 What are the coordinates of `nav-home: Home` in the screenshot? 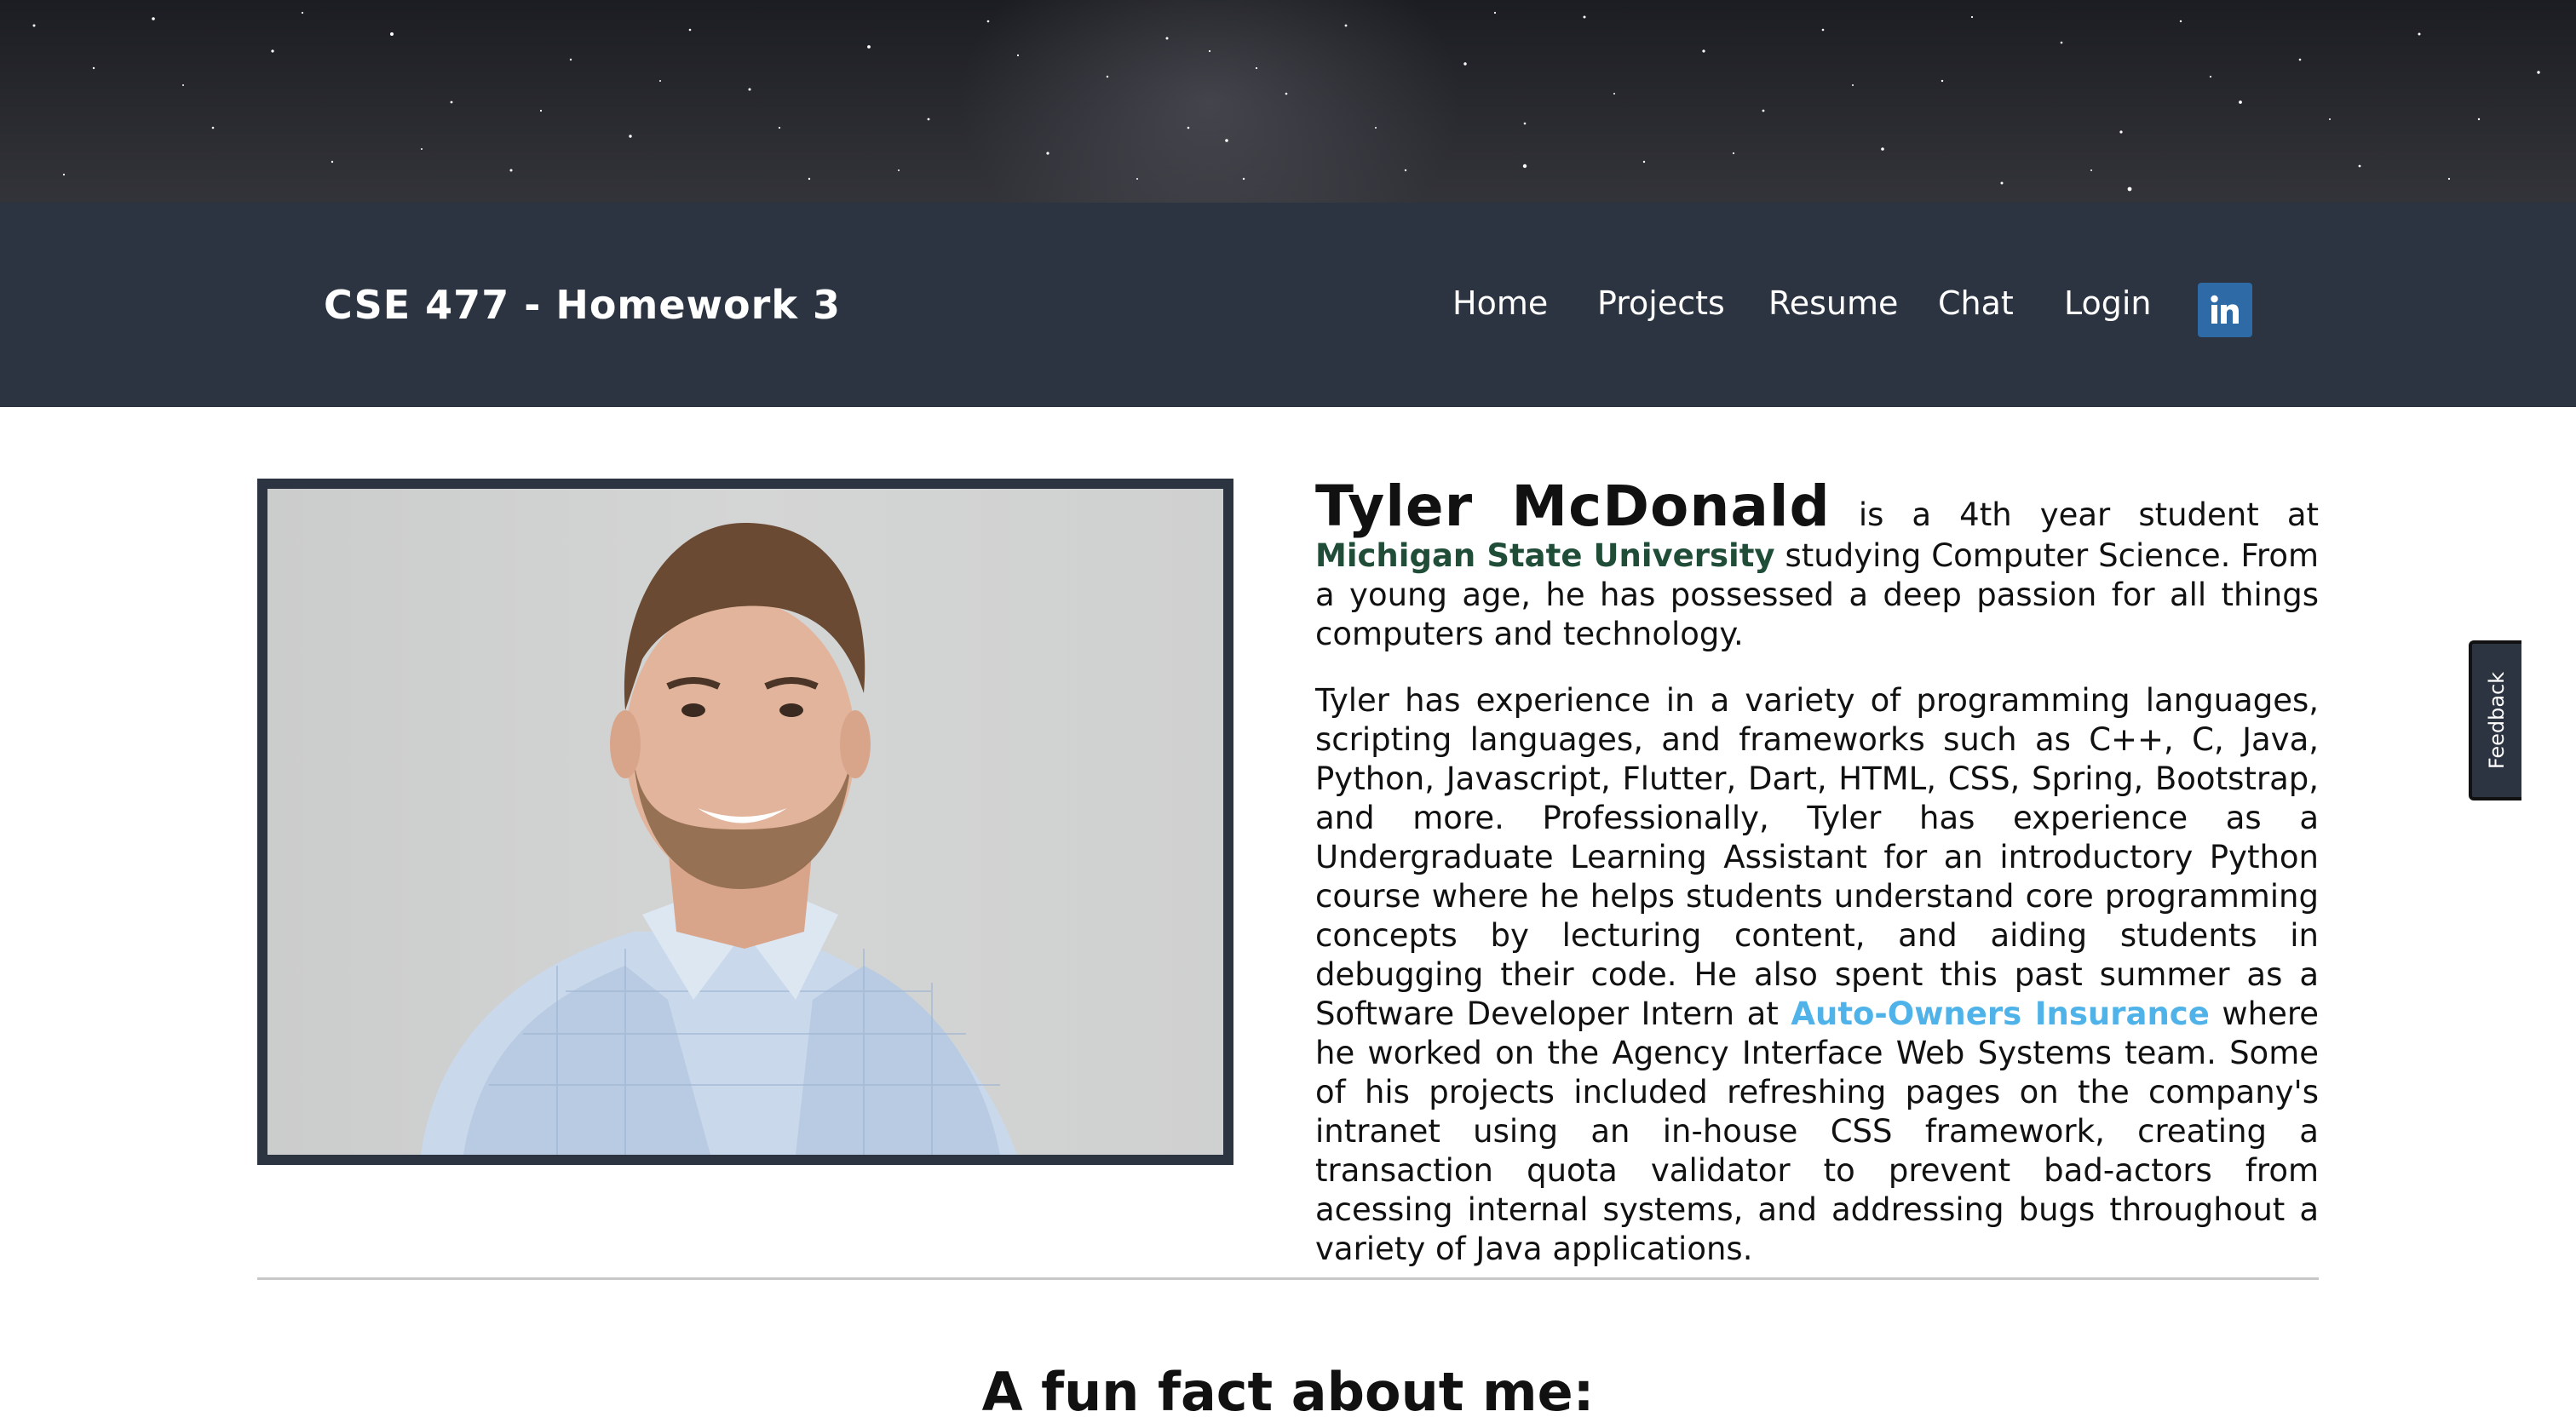 It's located at (1500, 303).